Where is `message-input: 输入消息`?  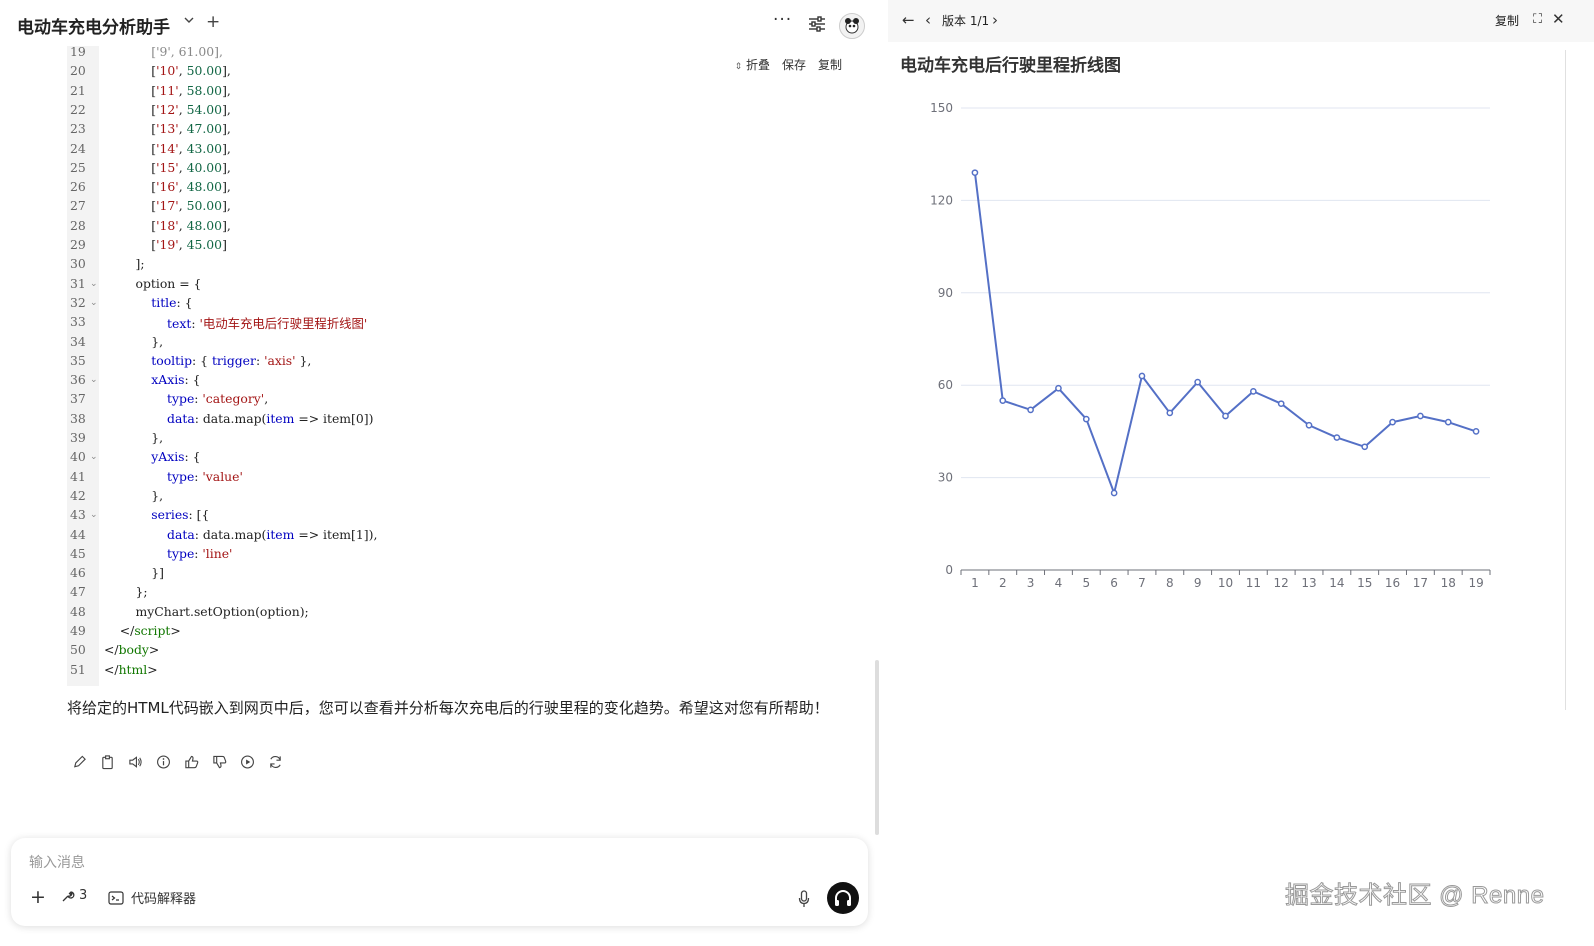
message-input: 输入消息 is located at coordinates (57, 862).